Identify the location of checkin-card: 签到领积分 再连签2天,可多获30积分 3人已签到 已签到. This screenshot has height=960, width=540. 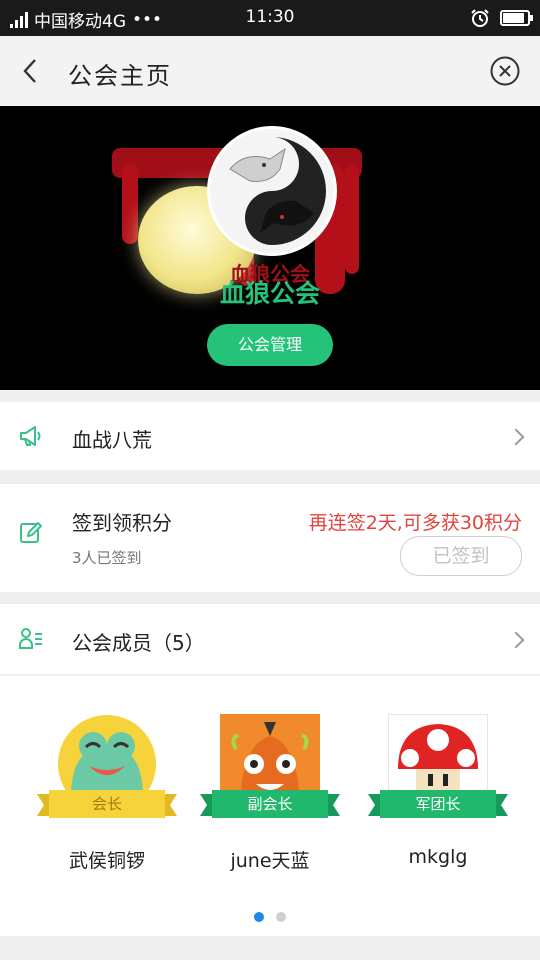
(270, 538).